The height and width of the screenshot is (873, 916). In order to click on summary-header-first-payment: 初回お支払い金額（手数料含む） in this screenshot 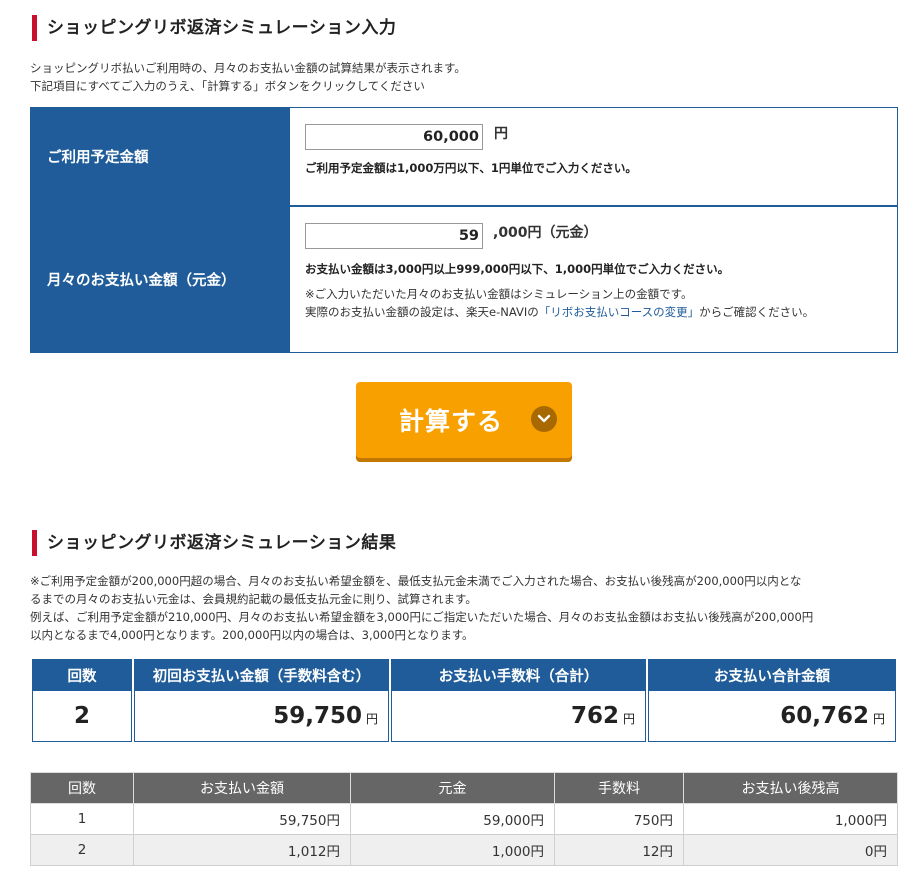, I will do `click(261, 675)`.